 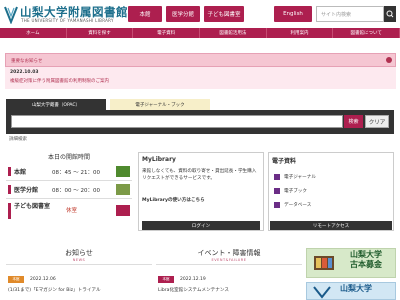 What do you see at coordinates (277, 205) in the screenshot?
I see `database-icon` at bounding box center [277, 205].